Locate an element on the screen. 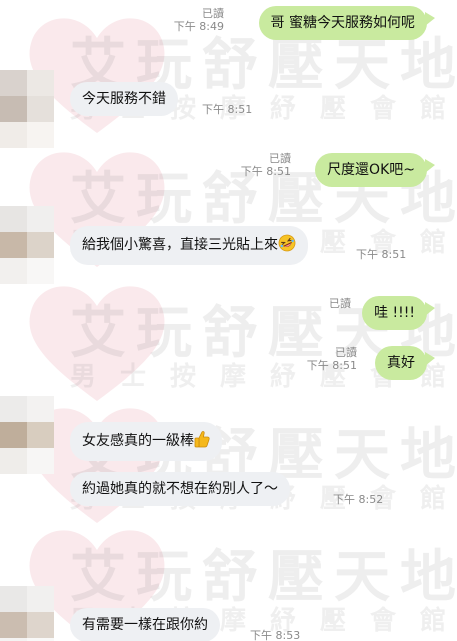 The height and width of the screenshot is (641, 457). message-bubble-incoming: 給我個小驚喜，直接三光貼上來 is located at coordinates (189, 245).